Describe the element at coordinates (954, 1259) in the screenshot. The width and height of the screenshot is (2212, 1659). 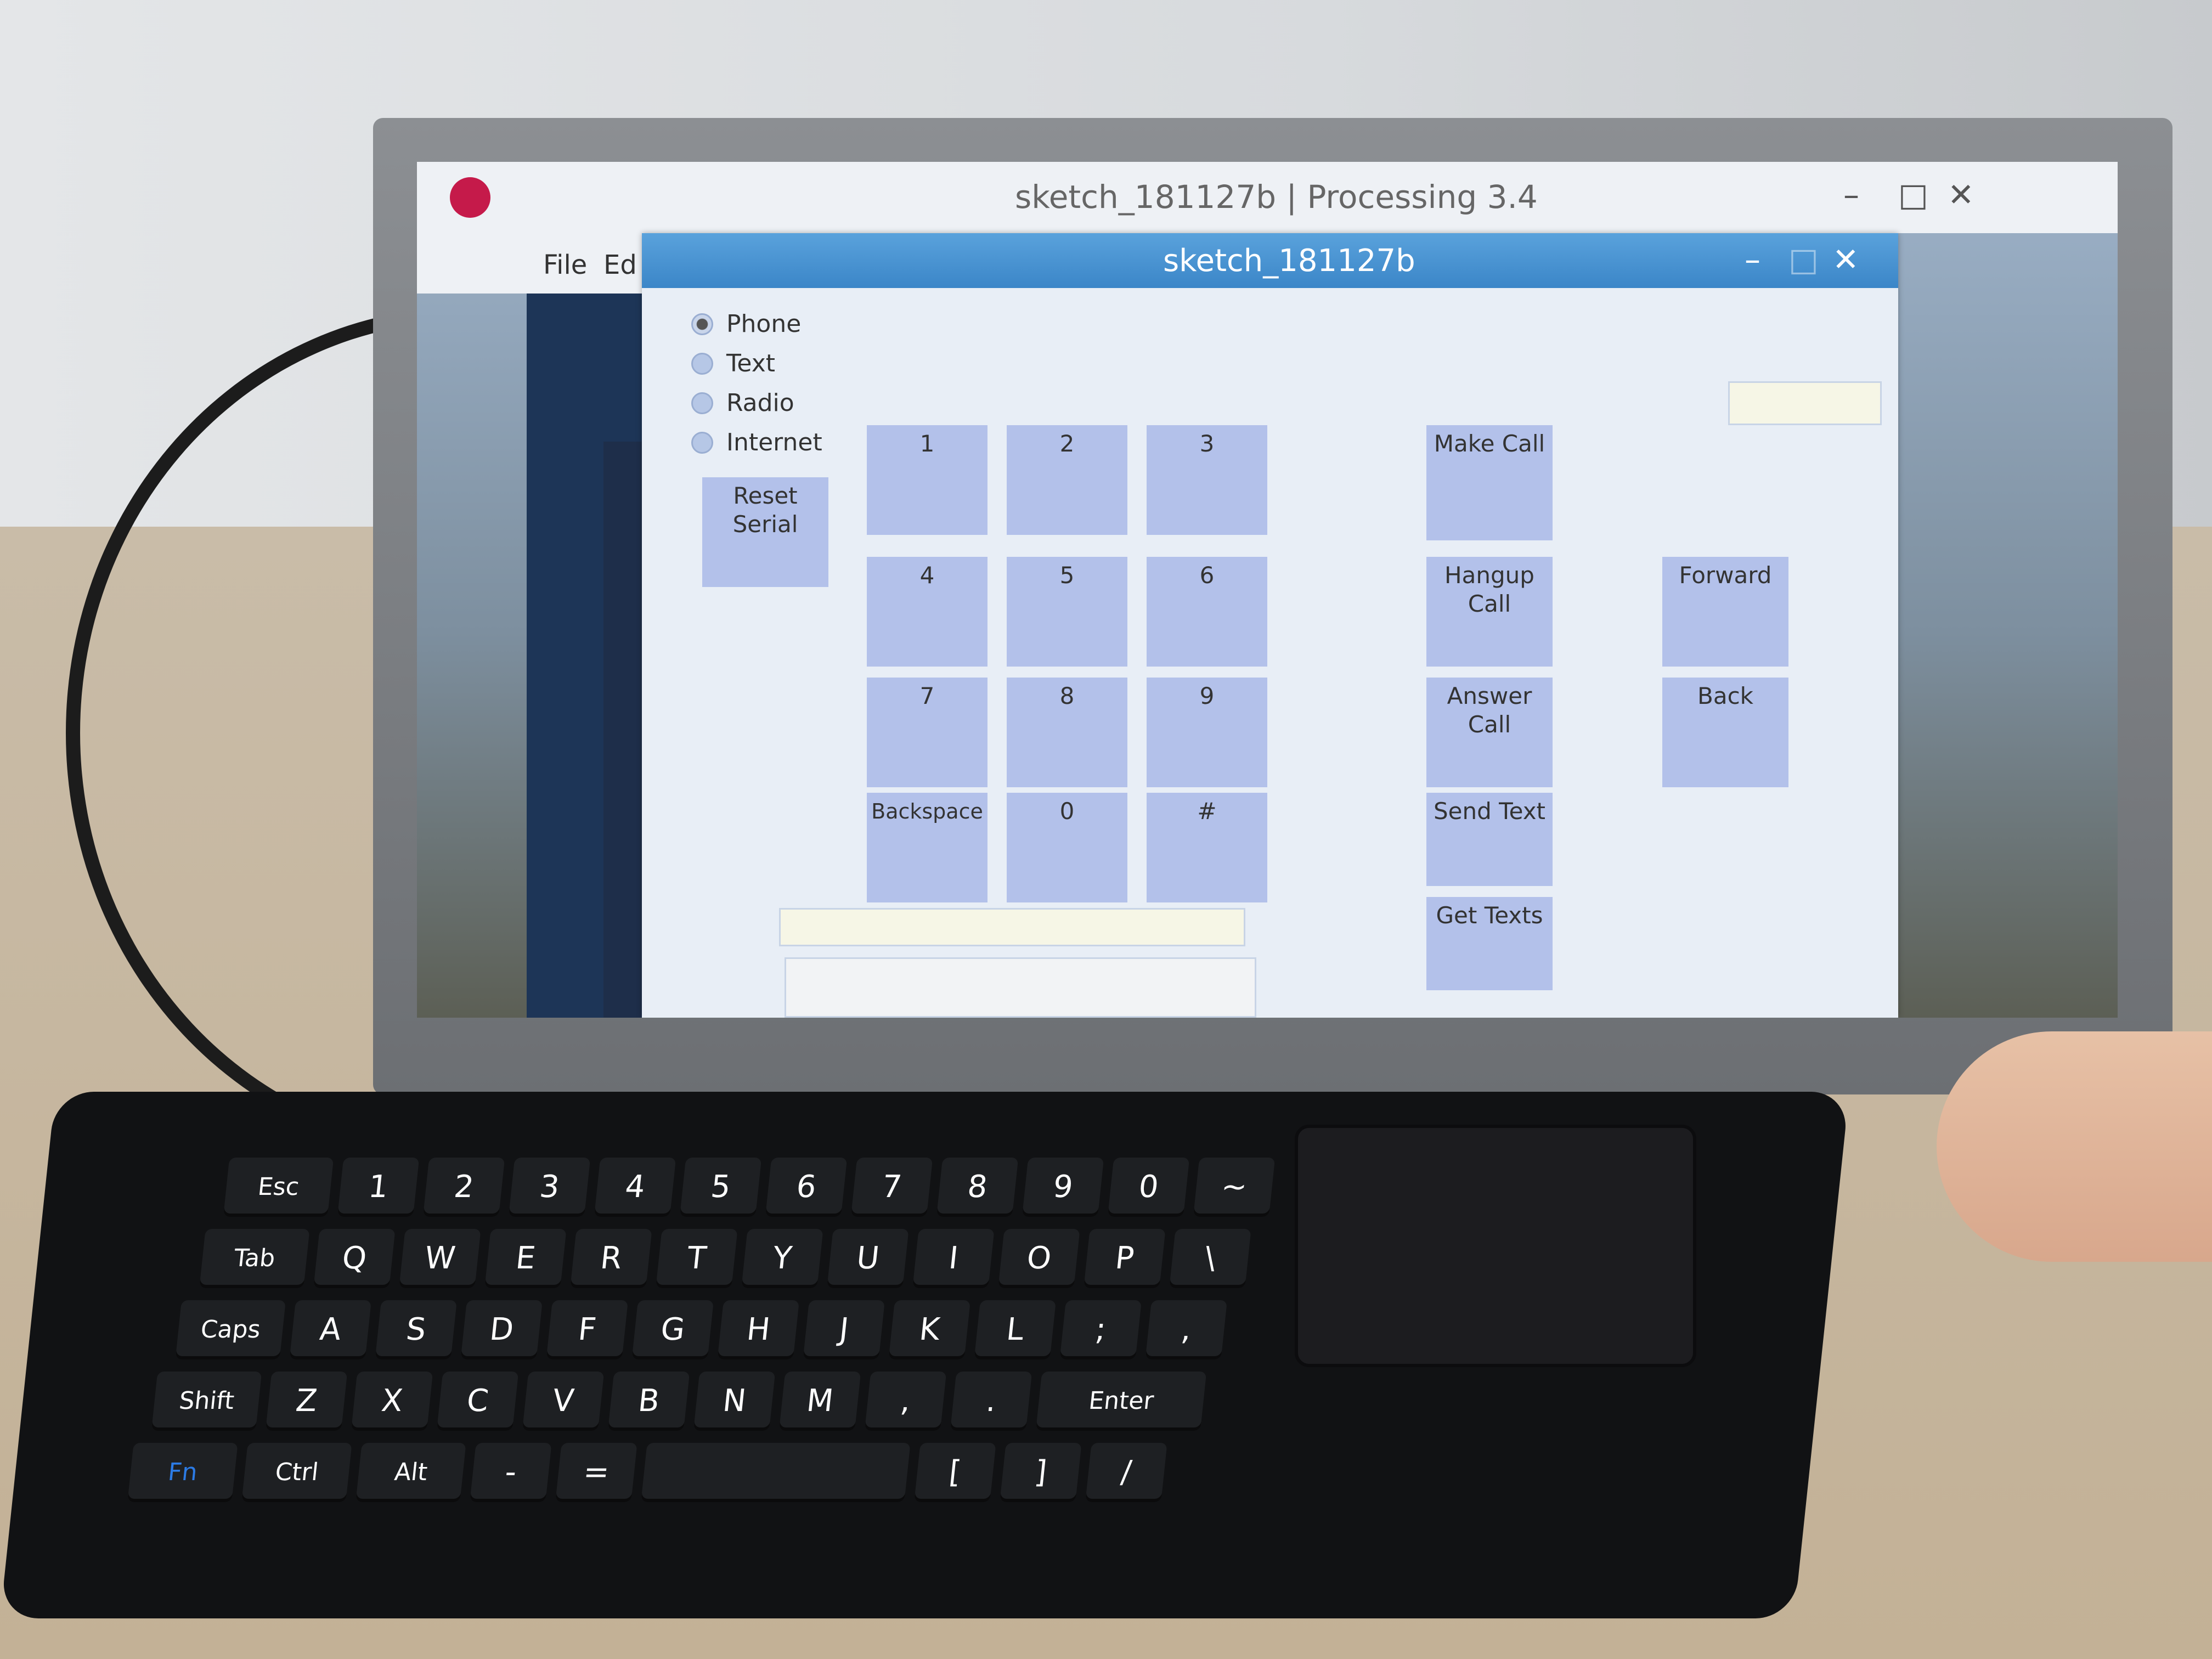
I see `key-i: I` at that location.